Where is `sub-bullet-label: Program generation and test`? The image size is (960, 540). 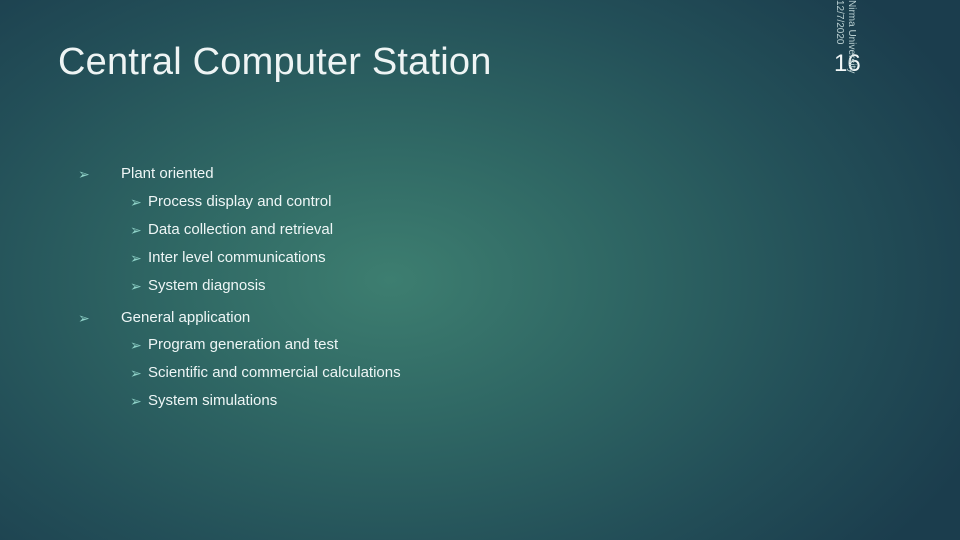 sub-bullet-label: Program generation and test is located at coordinates (243, 344).